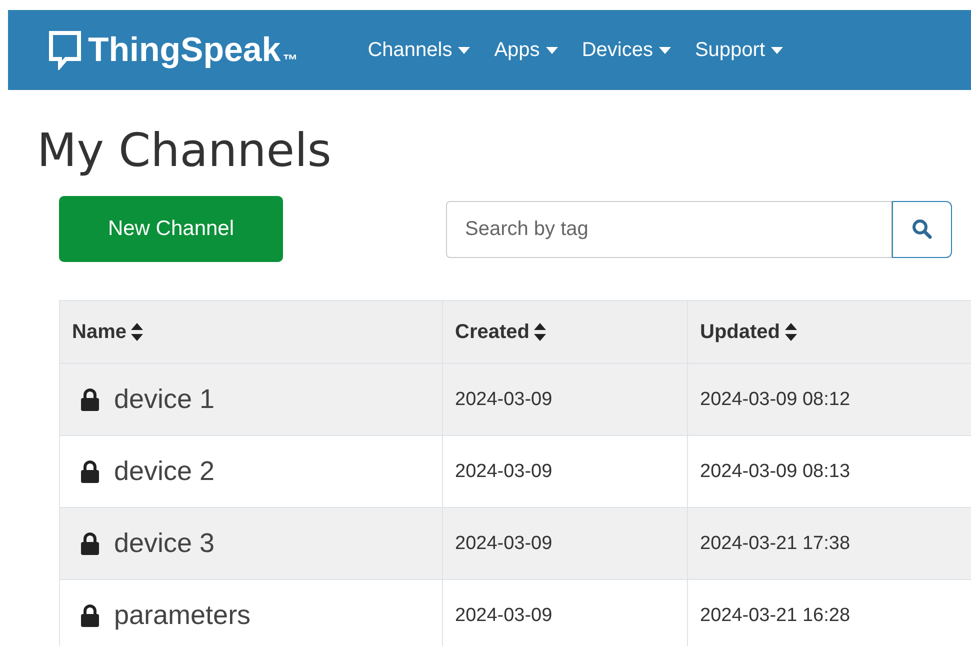 The height and width of the screenshot is (646, 971). Describe the element at coordinates (829, 332) in the screenshot. I see `column-header: Updated` at that location.